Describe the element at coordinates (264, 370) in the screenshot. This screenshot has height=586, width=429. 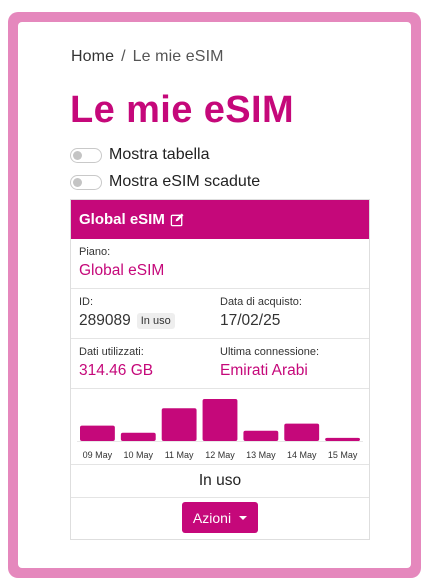
I see `last-connection-value: Emirati Arabi` at that location.